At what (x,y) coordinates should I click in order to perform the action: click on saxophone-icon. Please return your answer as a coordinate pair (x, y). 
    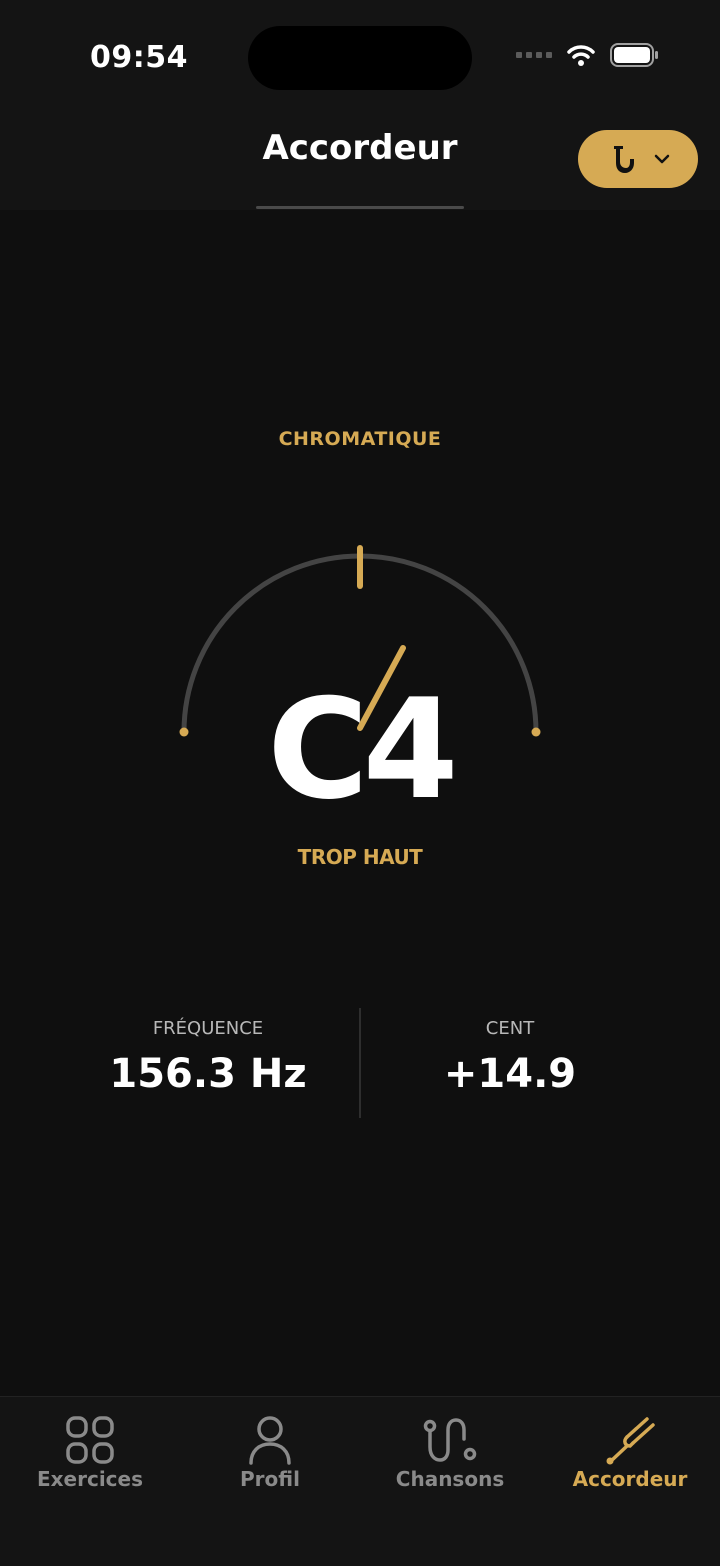
    Looking at the image, I should click on (624, 159).